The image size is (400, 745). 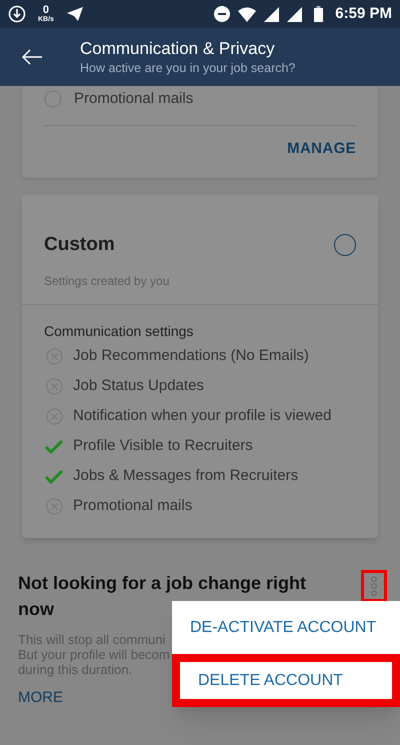 What do you see at coordinates (345, 245) in the screenshot?
I see `radio-button` at bounding box center [345, 245].